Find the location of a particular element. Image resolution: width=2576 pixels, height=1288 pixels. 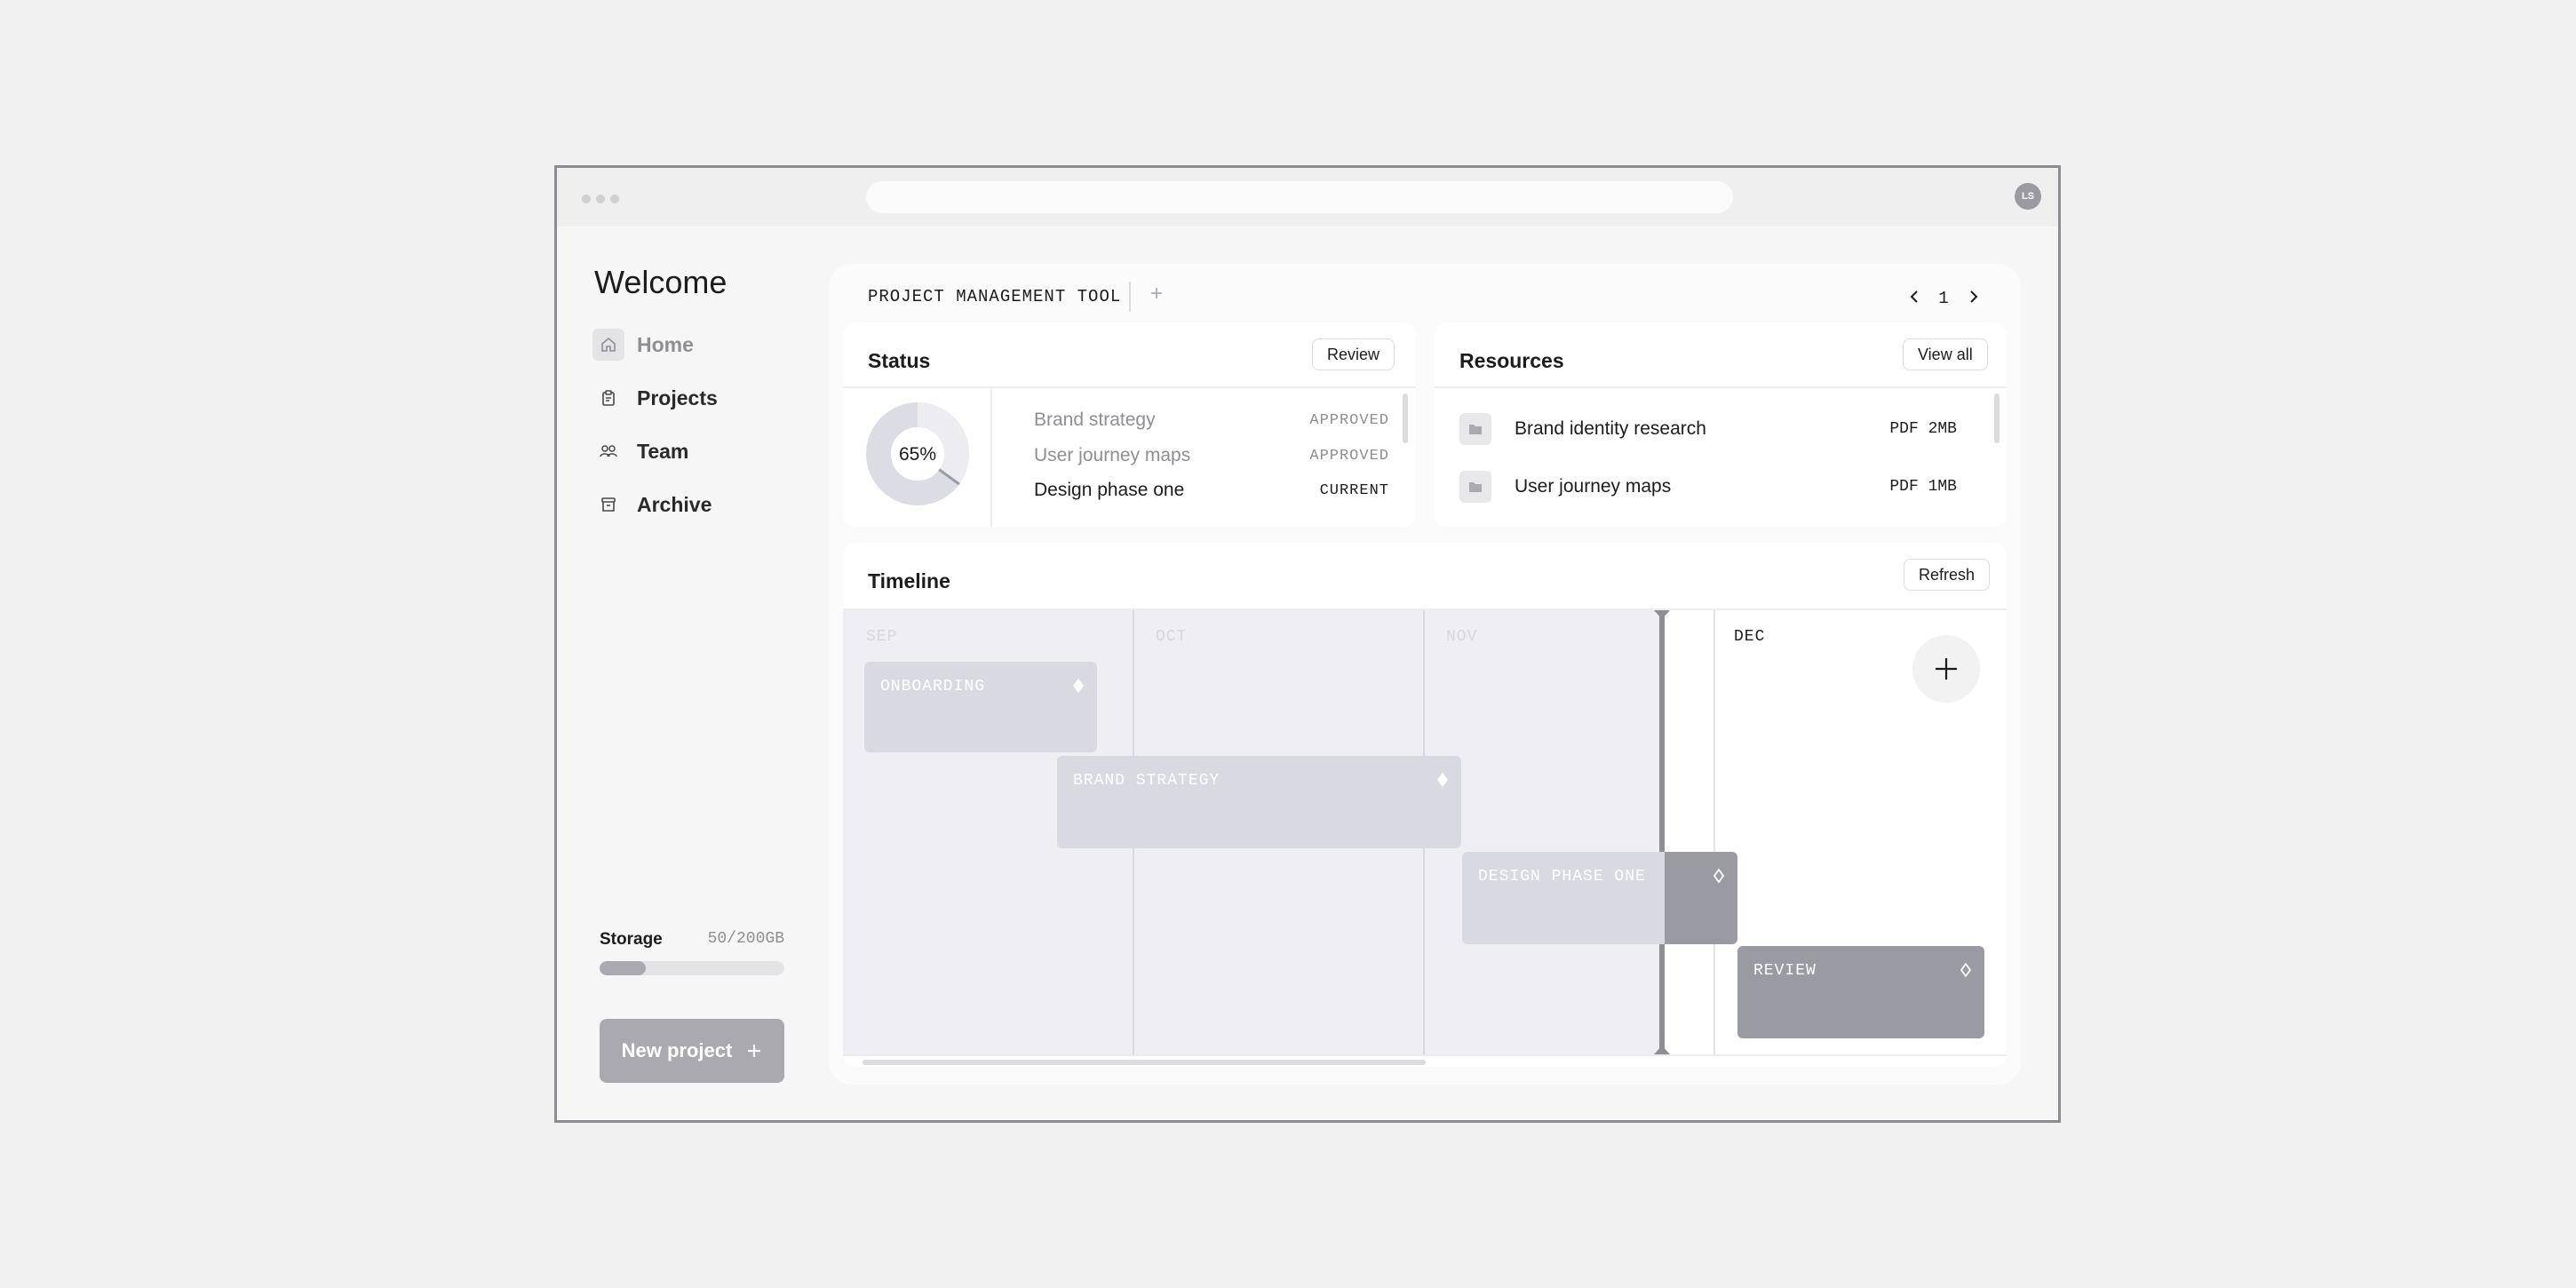

new-project-label: New project is located at coordinates (677, 1050).